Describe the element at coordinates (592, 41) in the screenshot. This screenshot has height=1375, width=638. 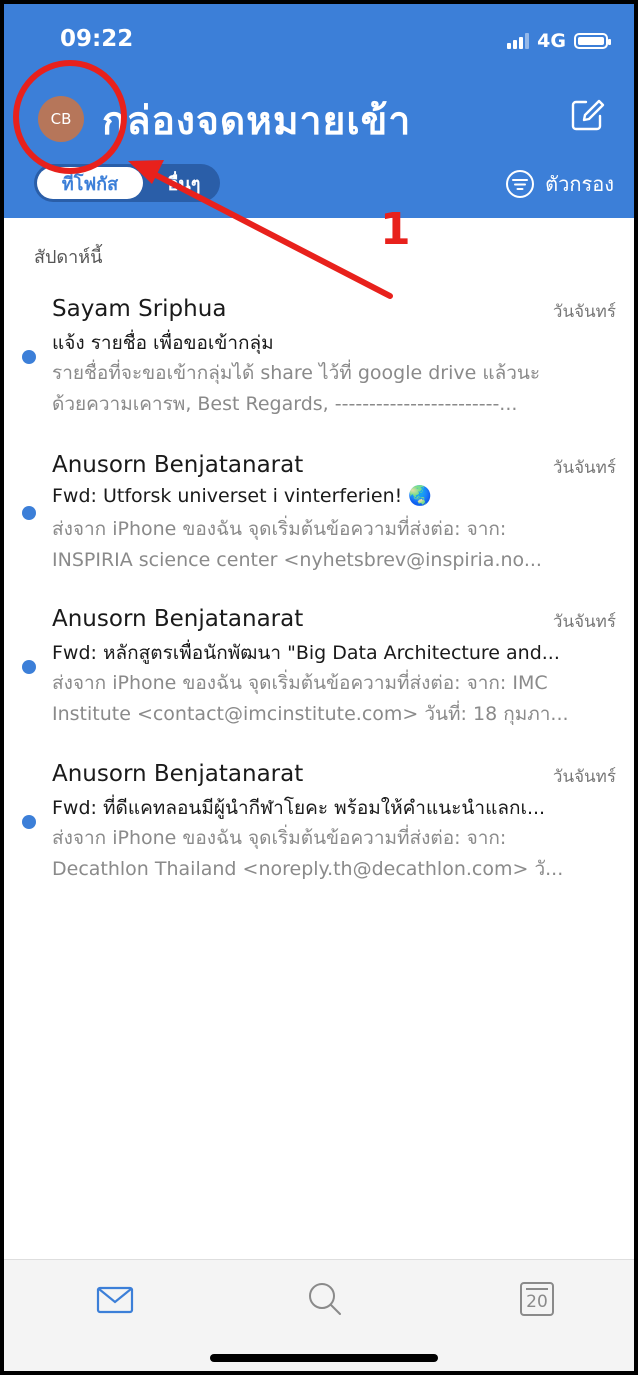
I see `battery-icon` at that location.